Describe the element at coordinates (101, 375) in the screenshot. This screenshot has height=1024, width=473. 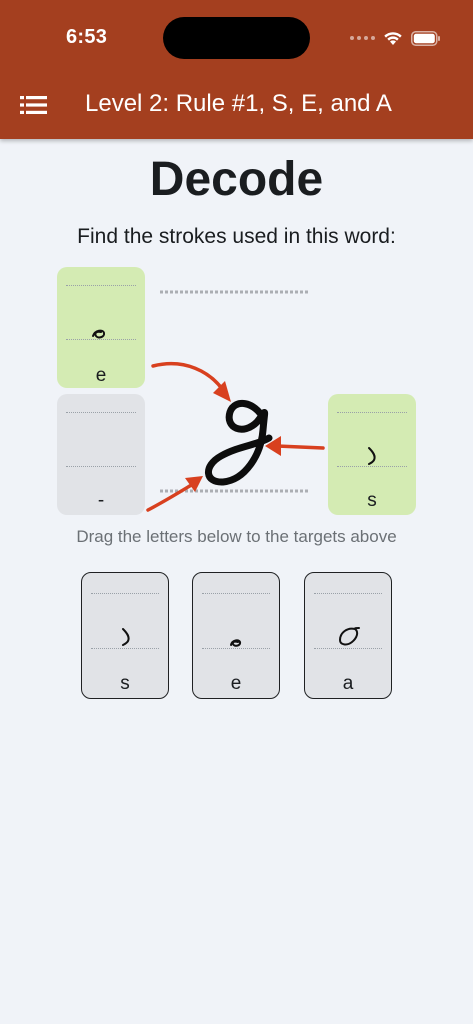
I see `target-label: e` at that location.